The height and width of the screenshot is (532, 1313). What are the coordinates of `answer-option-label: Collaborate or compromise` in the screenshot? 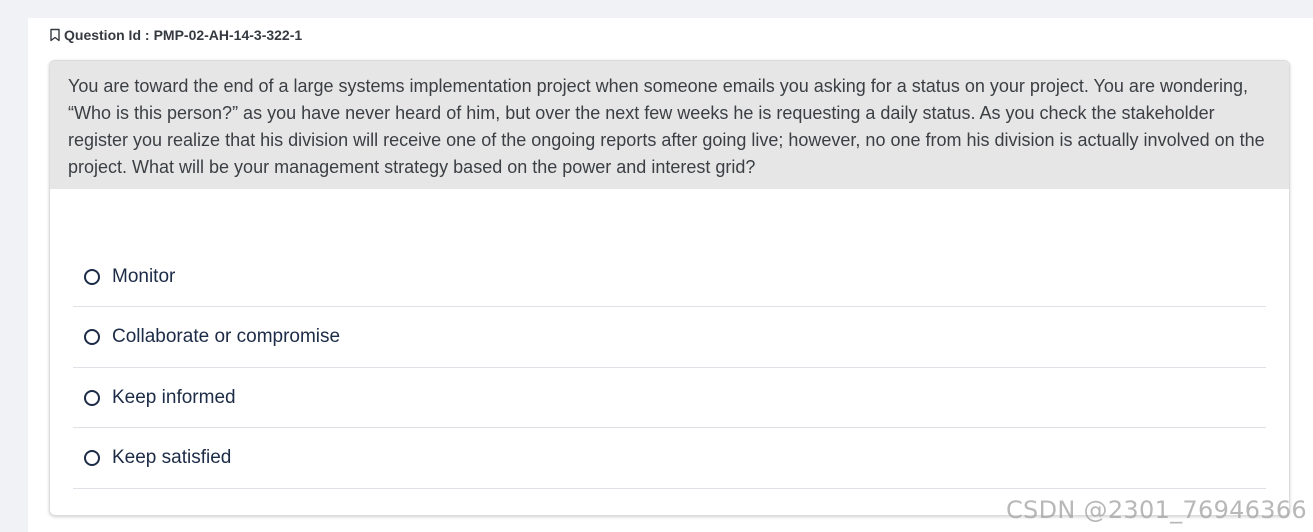 It's located at (226, 337).